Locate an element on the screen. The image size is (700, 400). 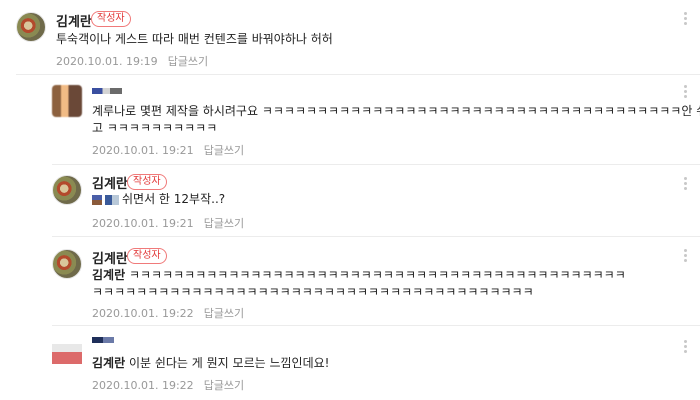
comment-meta: 2020.10.01. 19:19 답글쓰기 is located at coordinates (132, 61).